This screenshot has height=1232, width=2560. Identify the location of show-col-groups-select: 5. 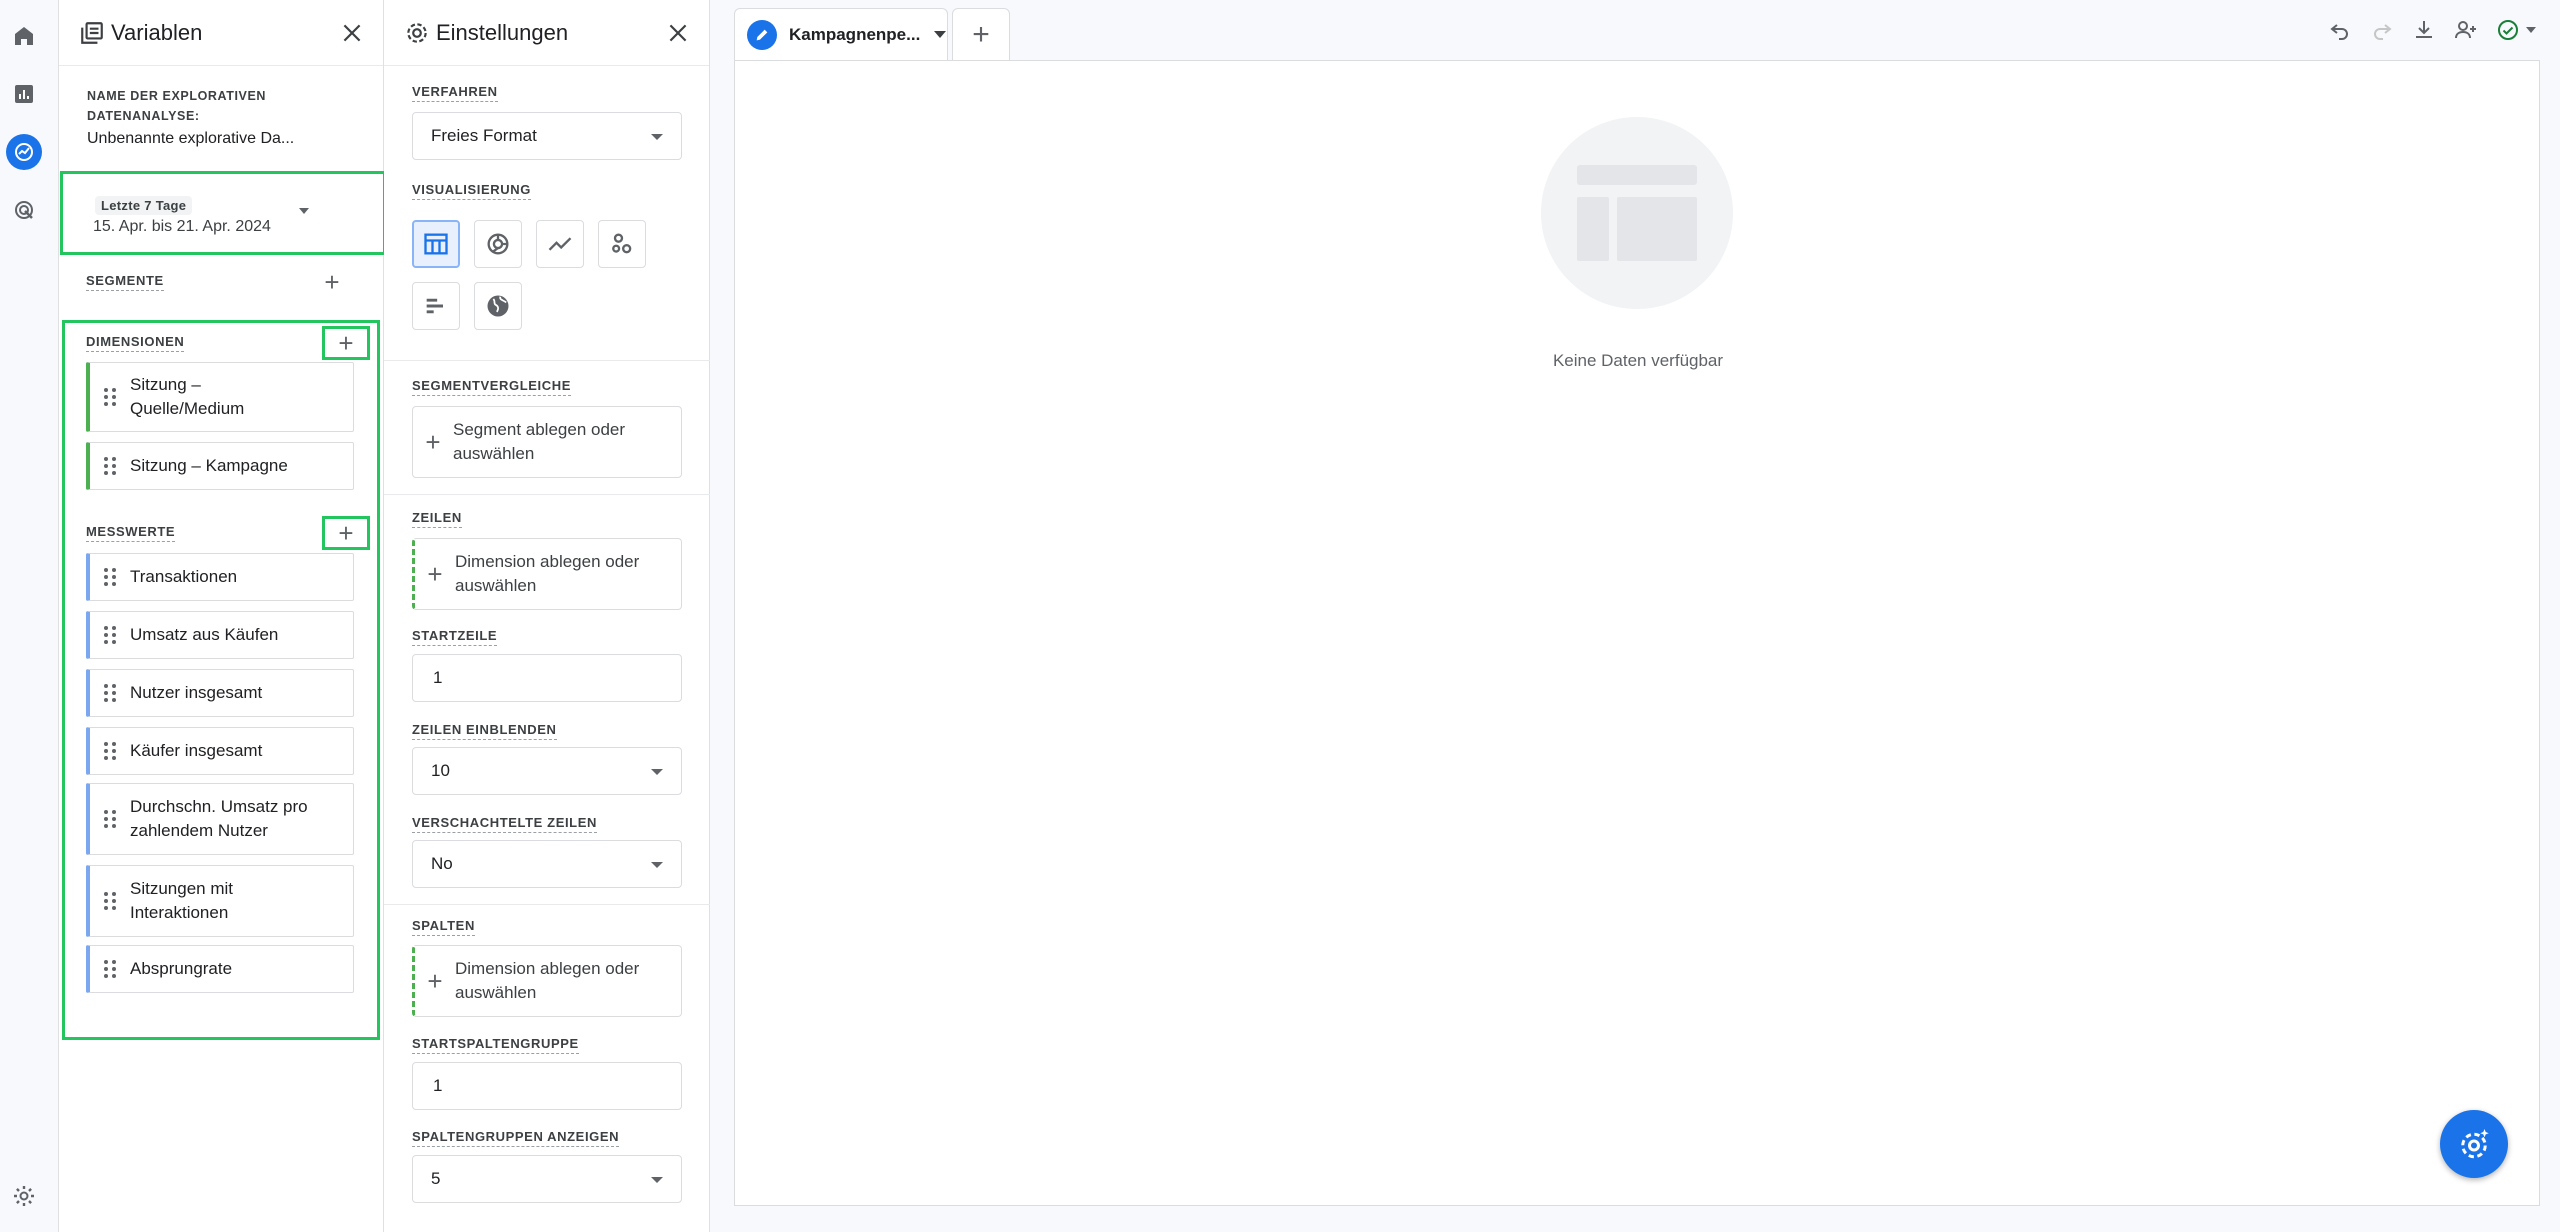
(547, 1179).